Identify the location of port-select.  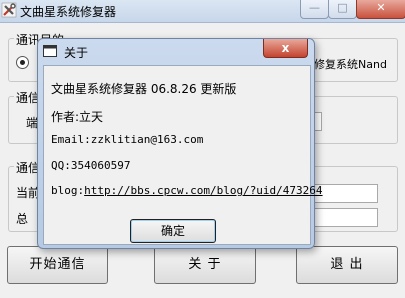
(318, 121).